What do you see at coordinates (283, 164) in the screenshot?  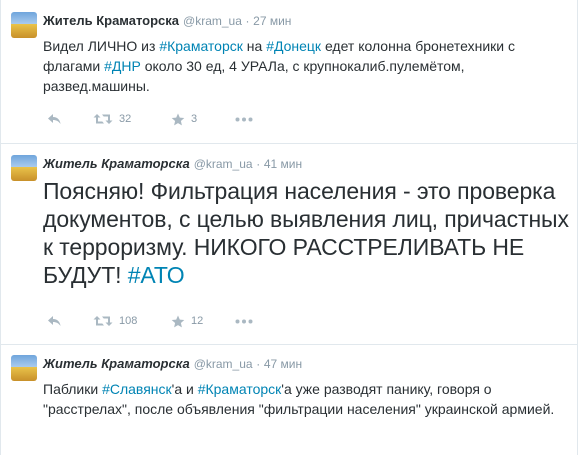 I see `timestamp: 41 мин` at bounding box center [283, 164].